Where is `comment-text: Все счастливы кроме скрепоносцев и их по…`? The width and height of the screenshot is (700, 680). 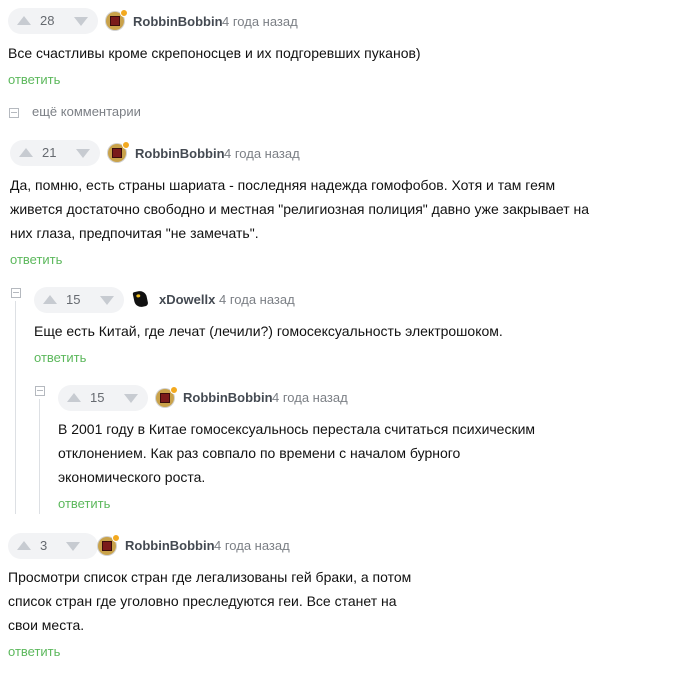
comment-text: Все счастливы кроме скрепоносцев и их по… is located at coordinates (214, 53).